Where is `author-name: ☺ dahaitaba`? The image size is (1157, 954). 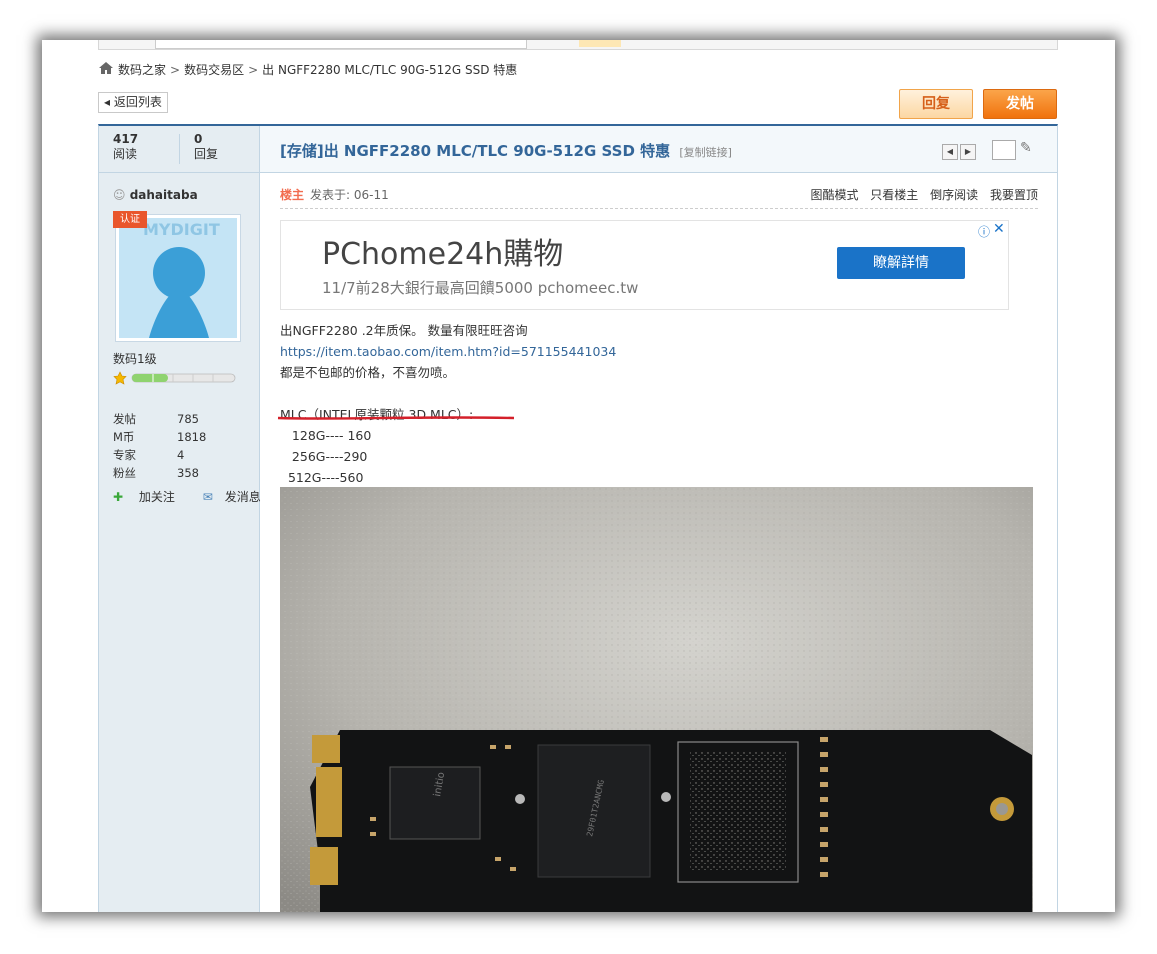
author-name: ☺ dahaitaba is located at coordinates (155, 195).